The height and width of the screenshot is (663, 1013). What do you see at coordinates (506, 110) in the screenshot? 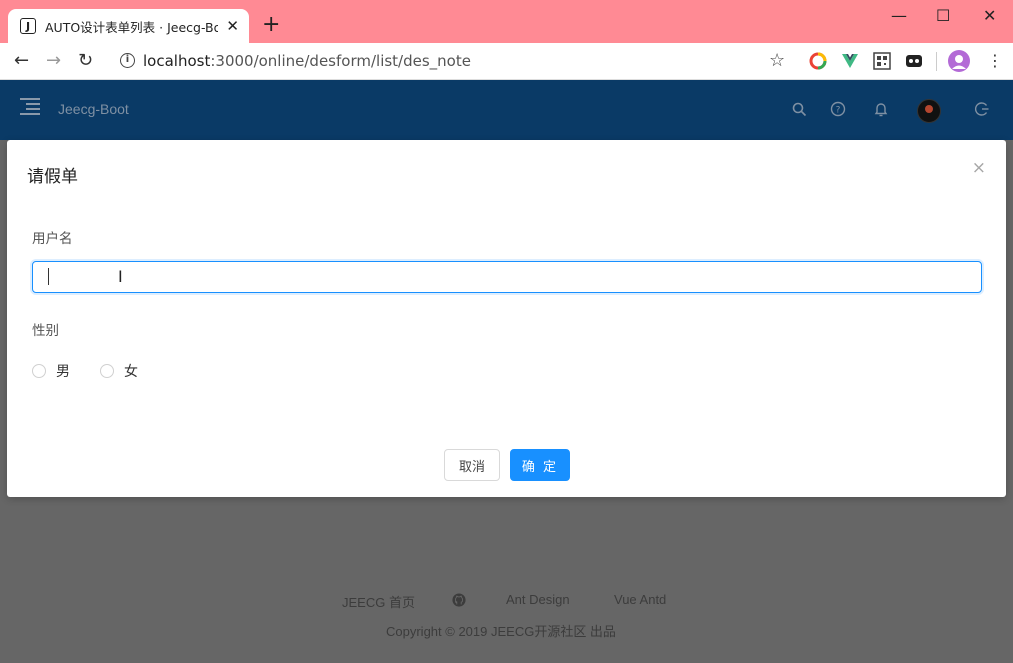
I see `app-header: Jeecg-Boot ?` at bounding box center [506, 110].